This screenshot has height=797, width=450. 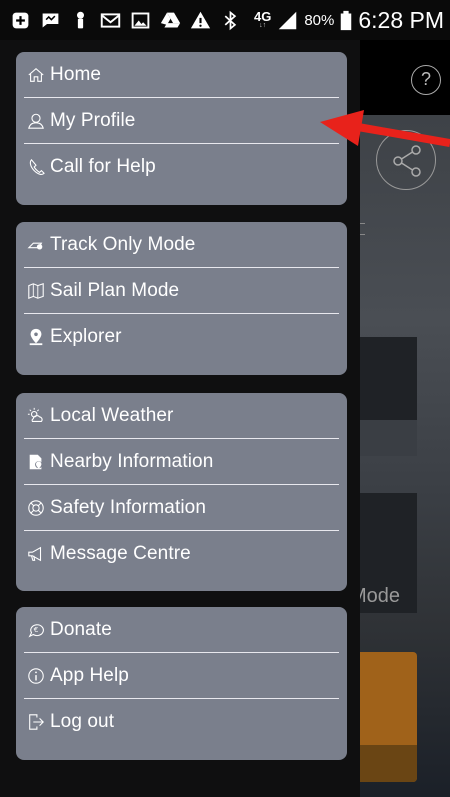 What do you see at coordinates (181, 167) in the screenshot?
I see `menu-item-call-for-help: Call for Help` at bounding box center [181, 167].